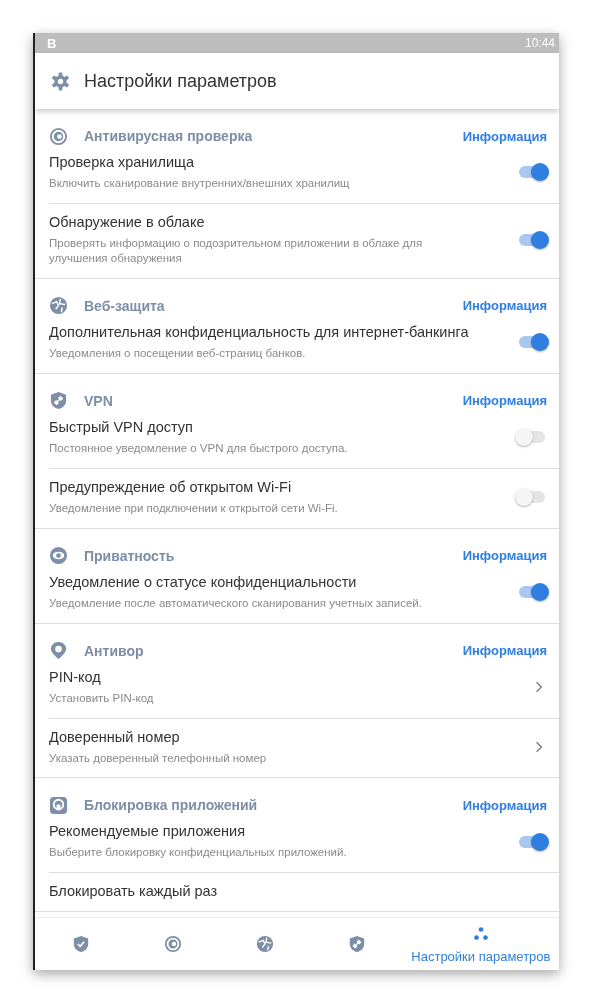 This screenshot has width=589, height=1004. Describe the element at coordinates (158, 758) in the screenshot. I see `setting-description: Указать доверенный телефонный номер` at that location.